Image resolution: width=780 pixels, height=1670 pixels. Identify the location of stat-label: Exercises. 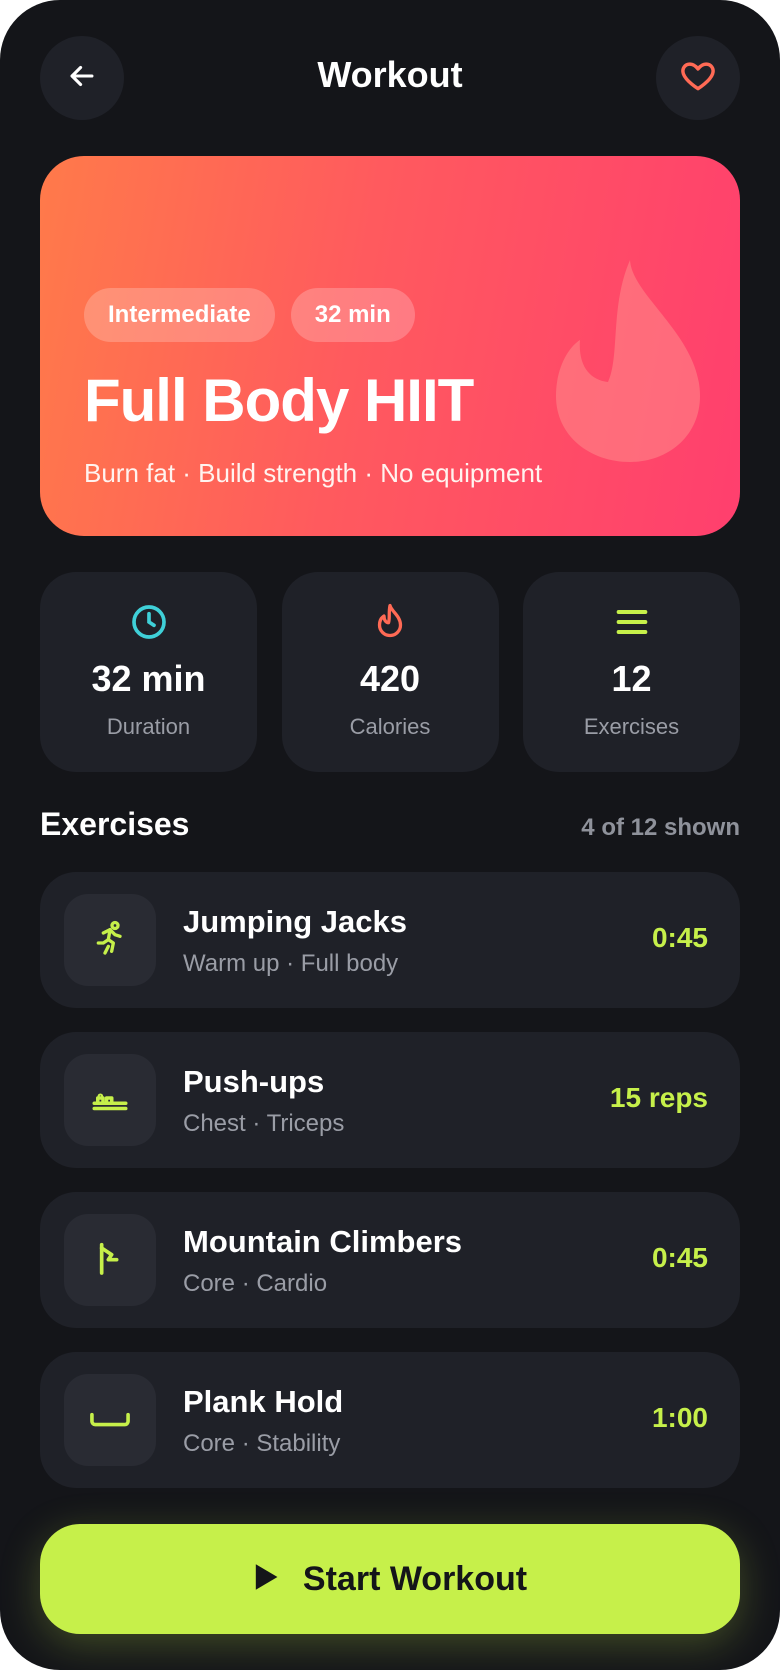
(631, 726).